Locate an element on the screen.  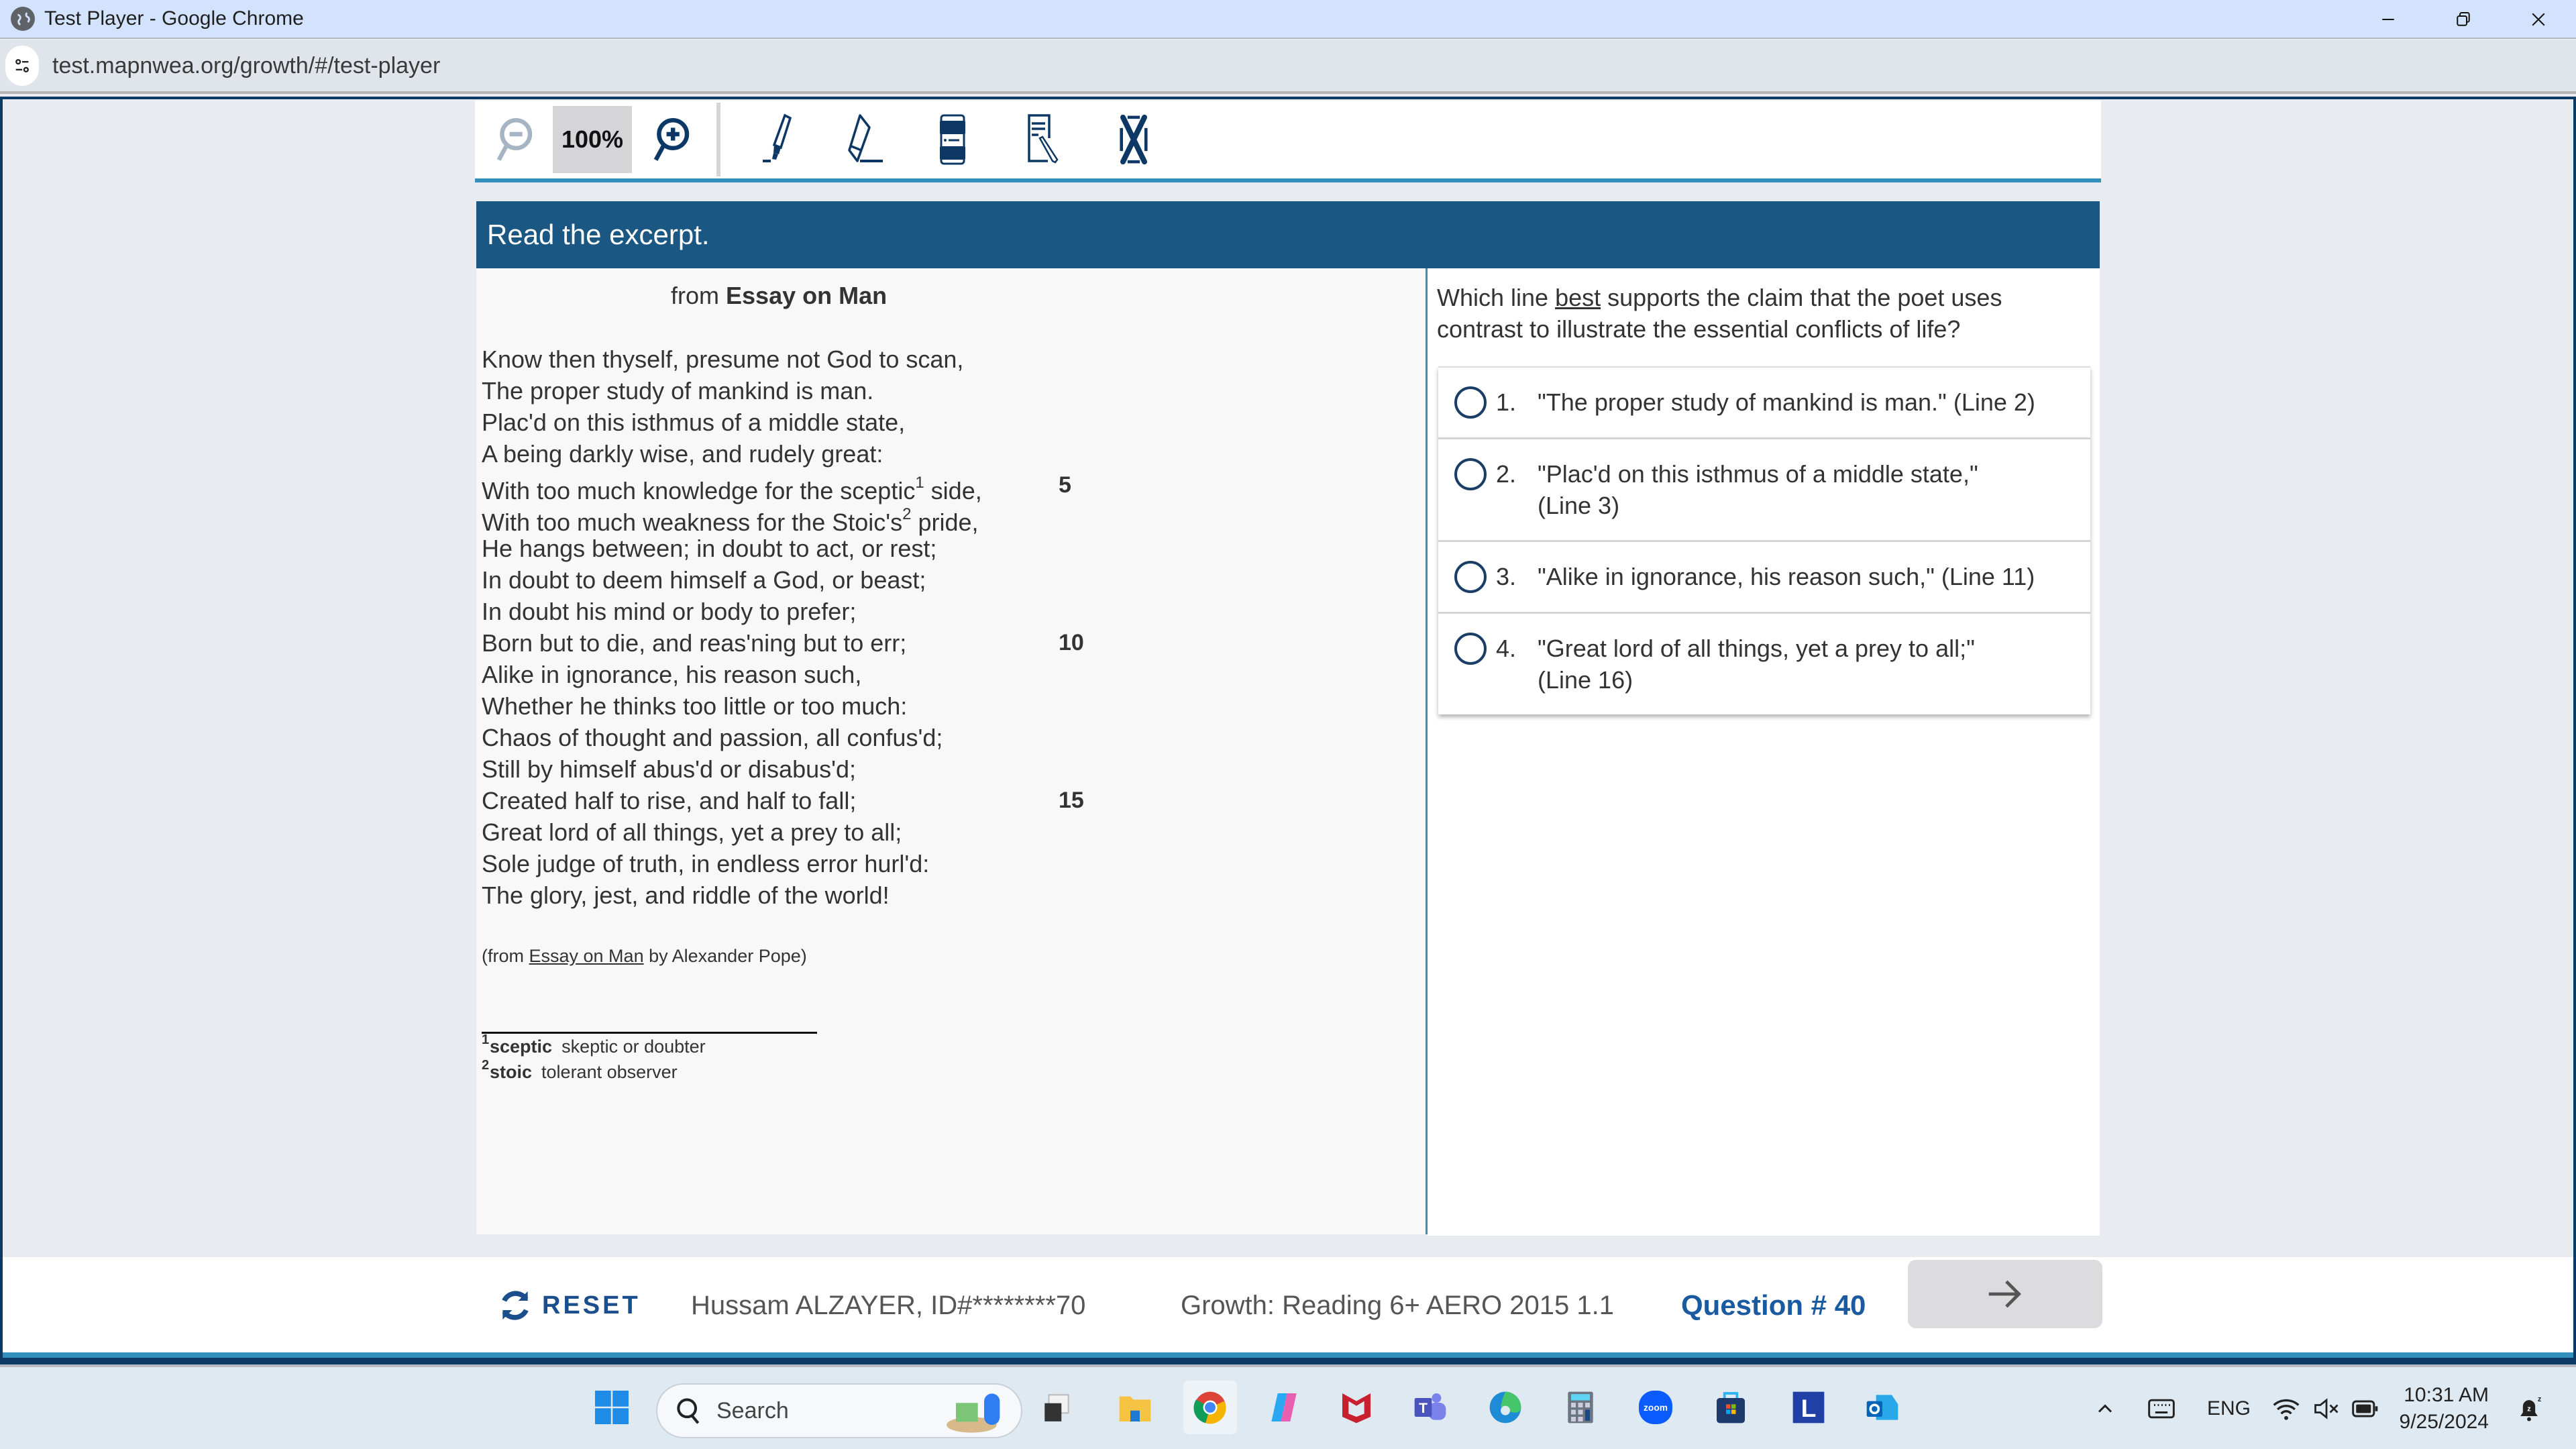
battery-icon is located at coordinates (2365, 1408).